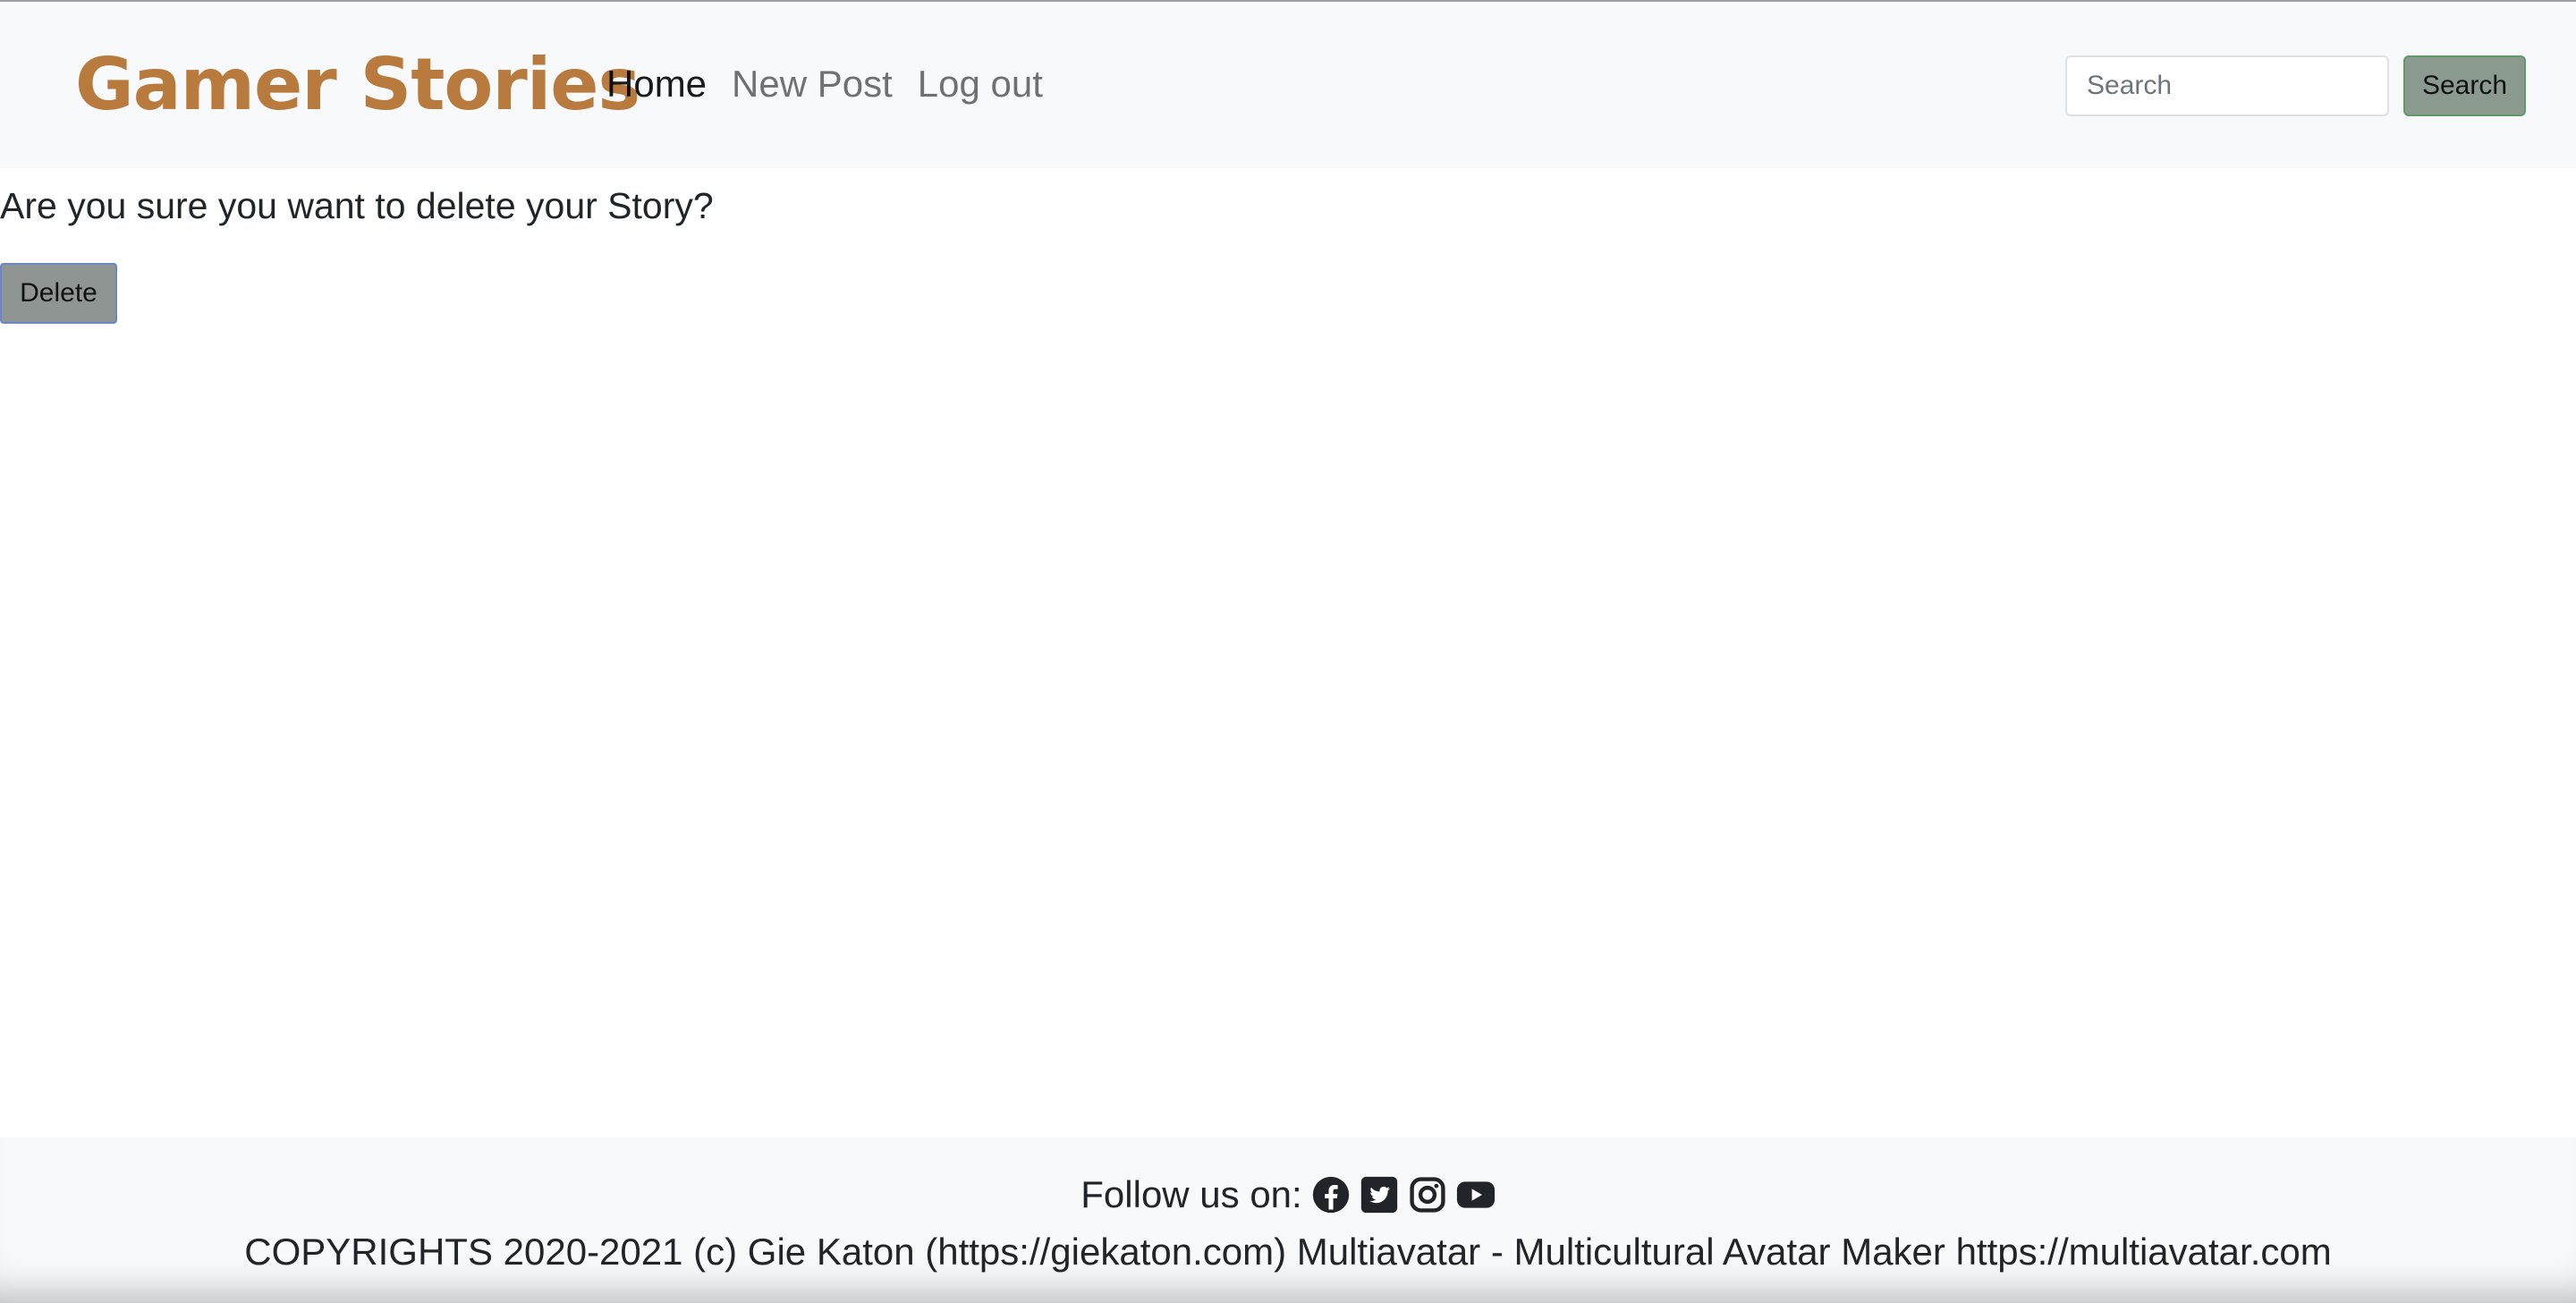  What do you see at coordinates (980, 84) in the screenshot?
I see `nav-link-log-out: Log out` at bounding box center [980, 84].